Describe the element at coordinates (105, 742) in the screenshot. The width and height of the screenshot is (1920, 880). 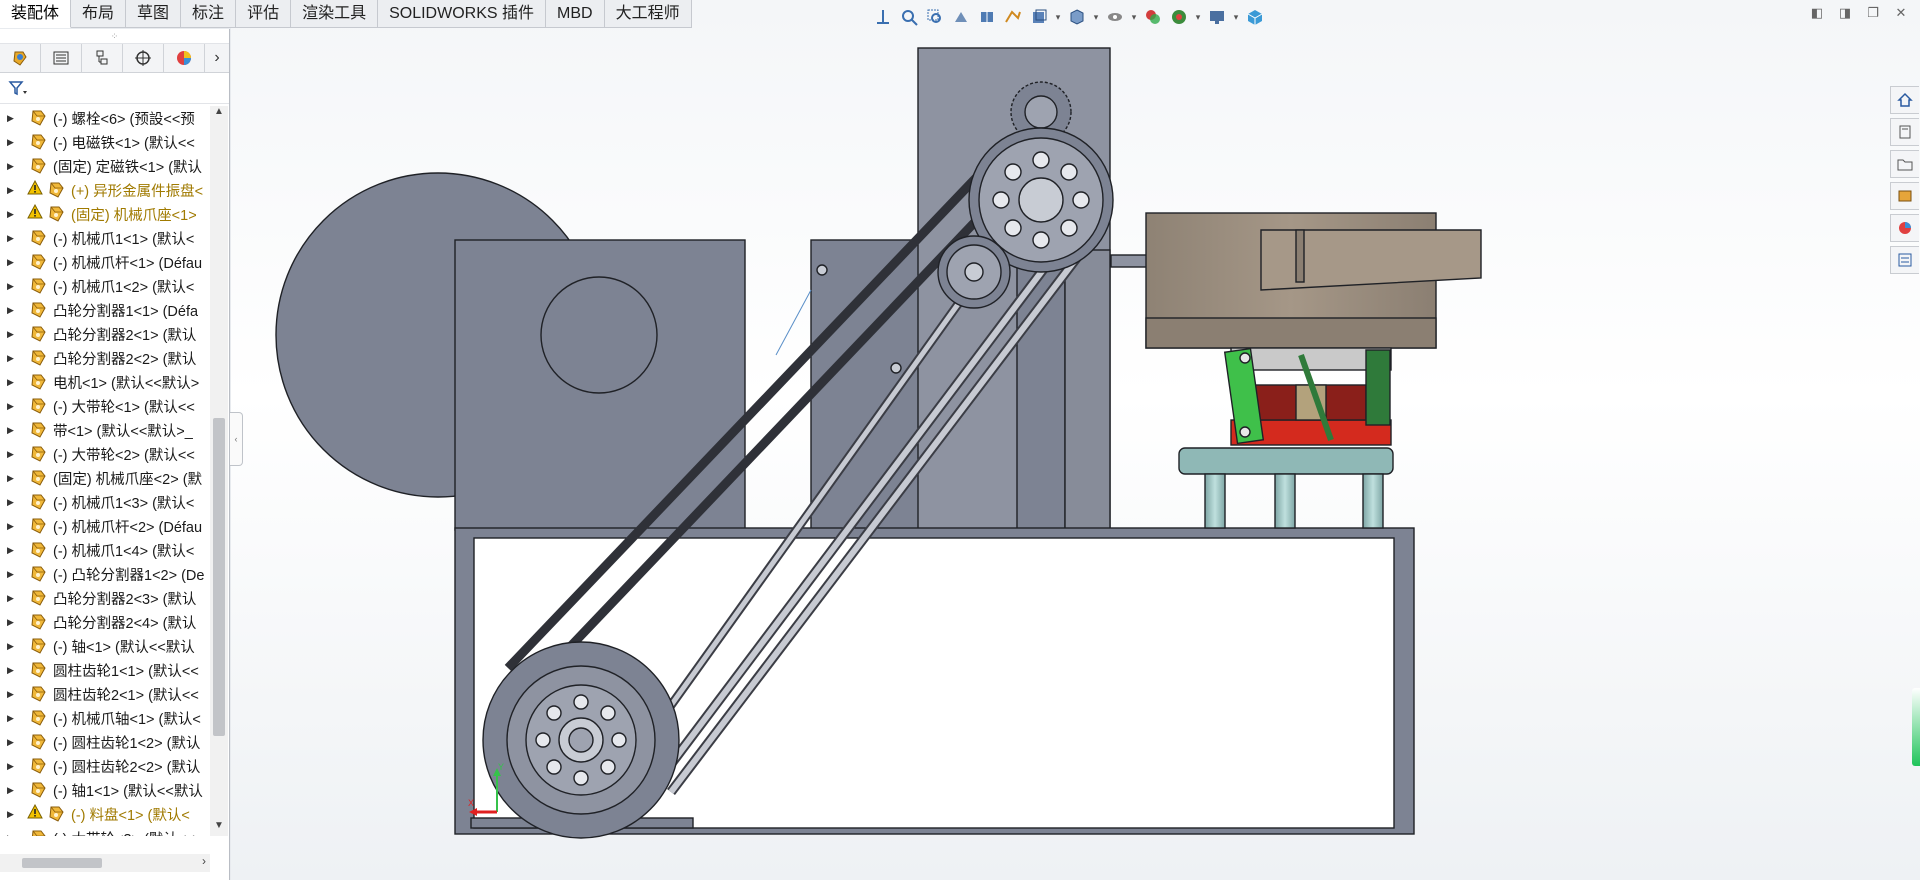
I see `tree-item: ▶ (-) 圆柱齿轮1<2> (默认` at that location.